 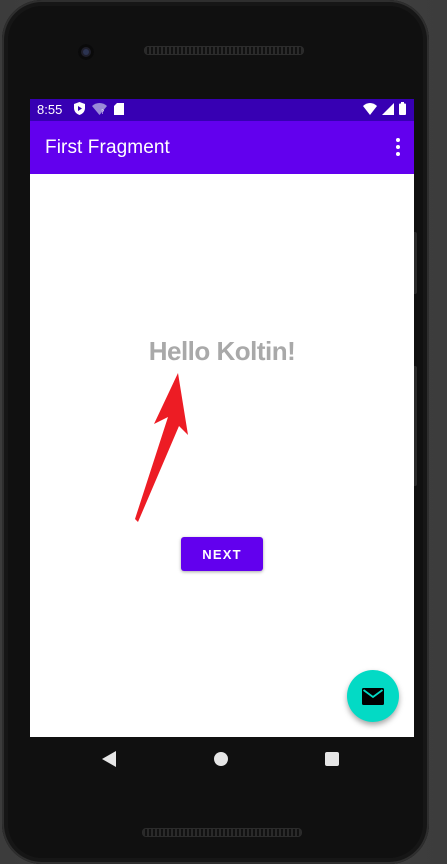 What do you see at coordinates (161, 447) in the screenshot?
I see `red-arrow-annotation` at bounding box center [161, 447].